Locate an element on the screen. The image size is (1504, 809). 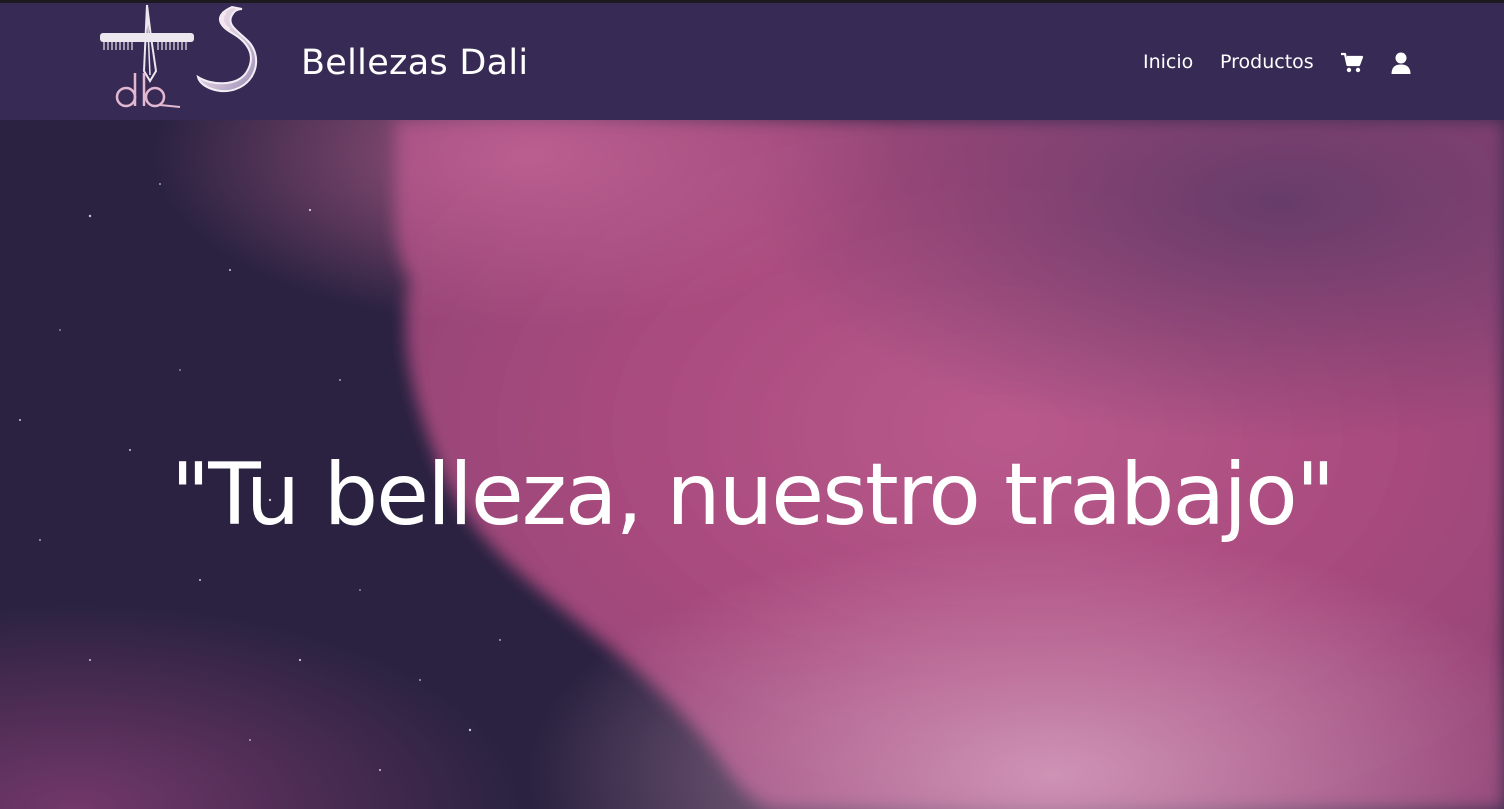
cart-button is located at coordinates (1352, 63).